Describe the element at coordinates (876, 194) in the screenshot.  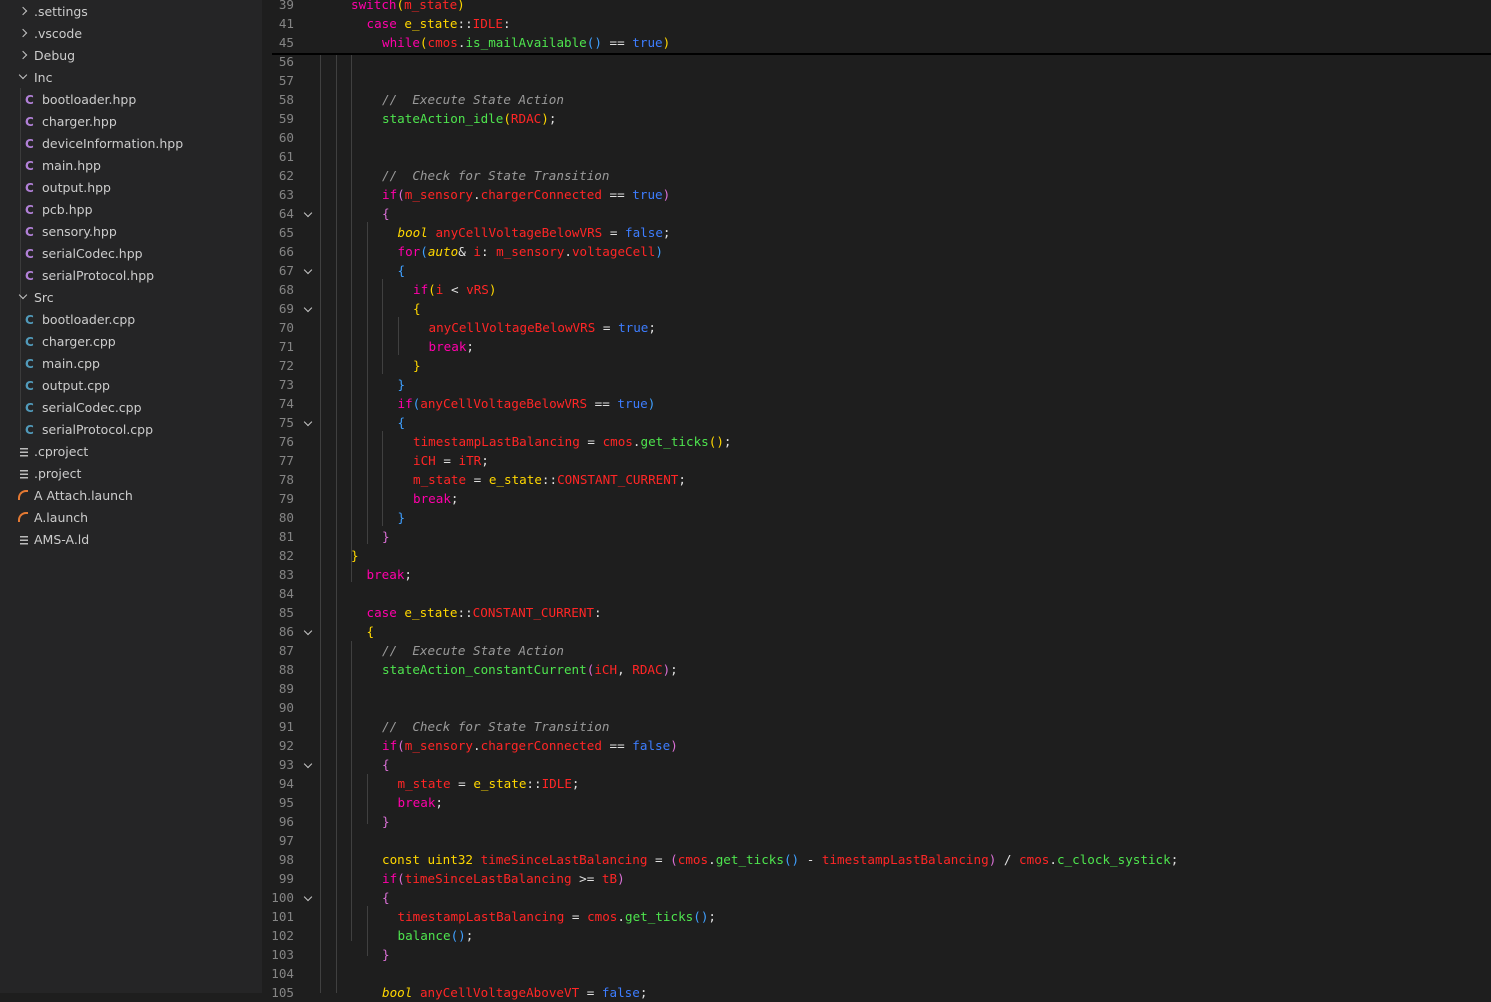
I see `code-line: 63 if(m_sensory.chargerConnected == true)` at that location.